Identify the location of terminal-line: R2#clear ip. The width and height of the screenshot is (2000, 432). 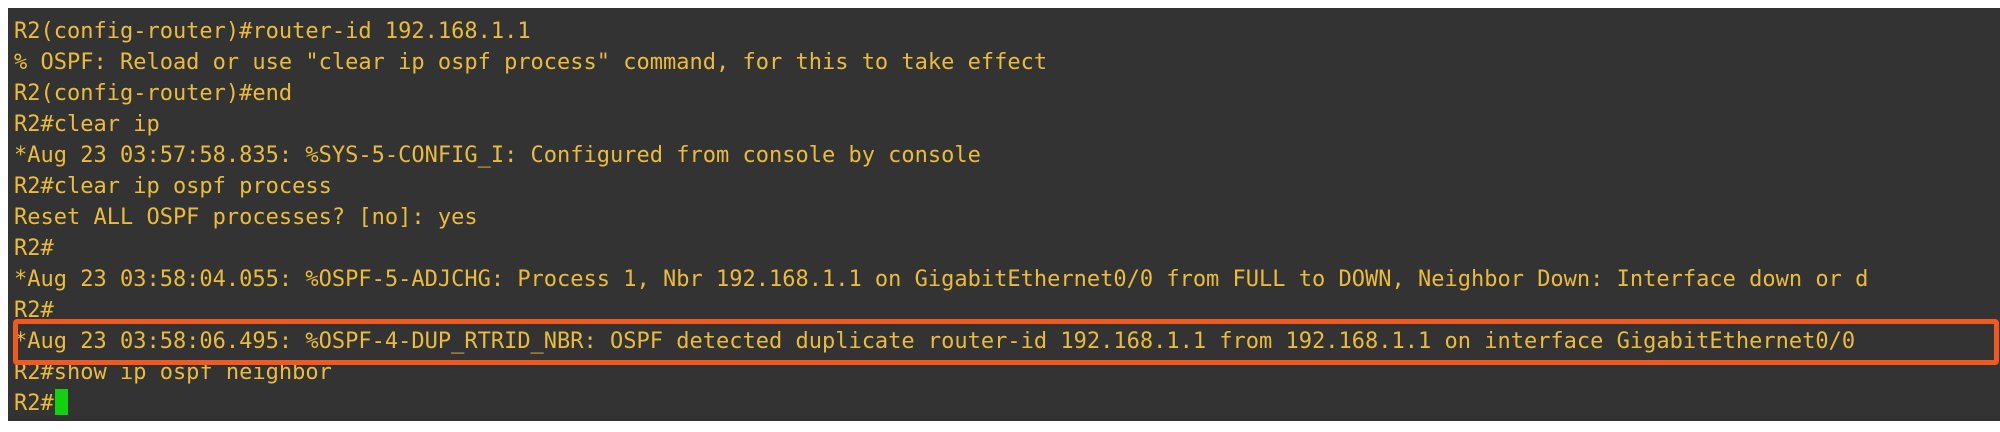
(87, 124).